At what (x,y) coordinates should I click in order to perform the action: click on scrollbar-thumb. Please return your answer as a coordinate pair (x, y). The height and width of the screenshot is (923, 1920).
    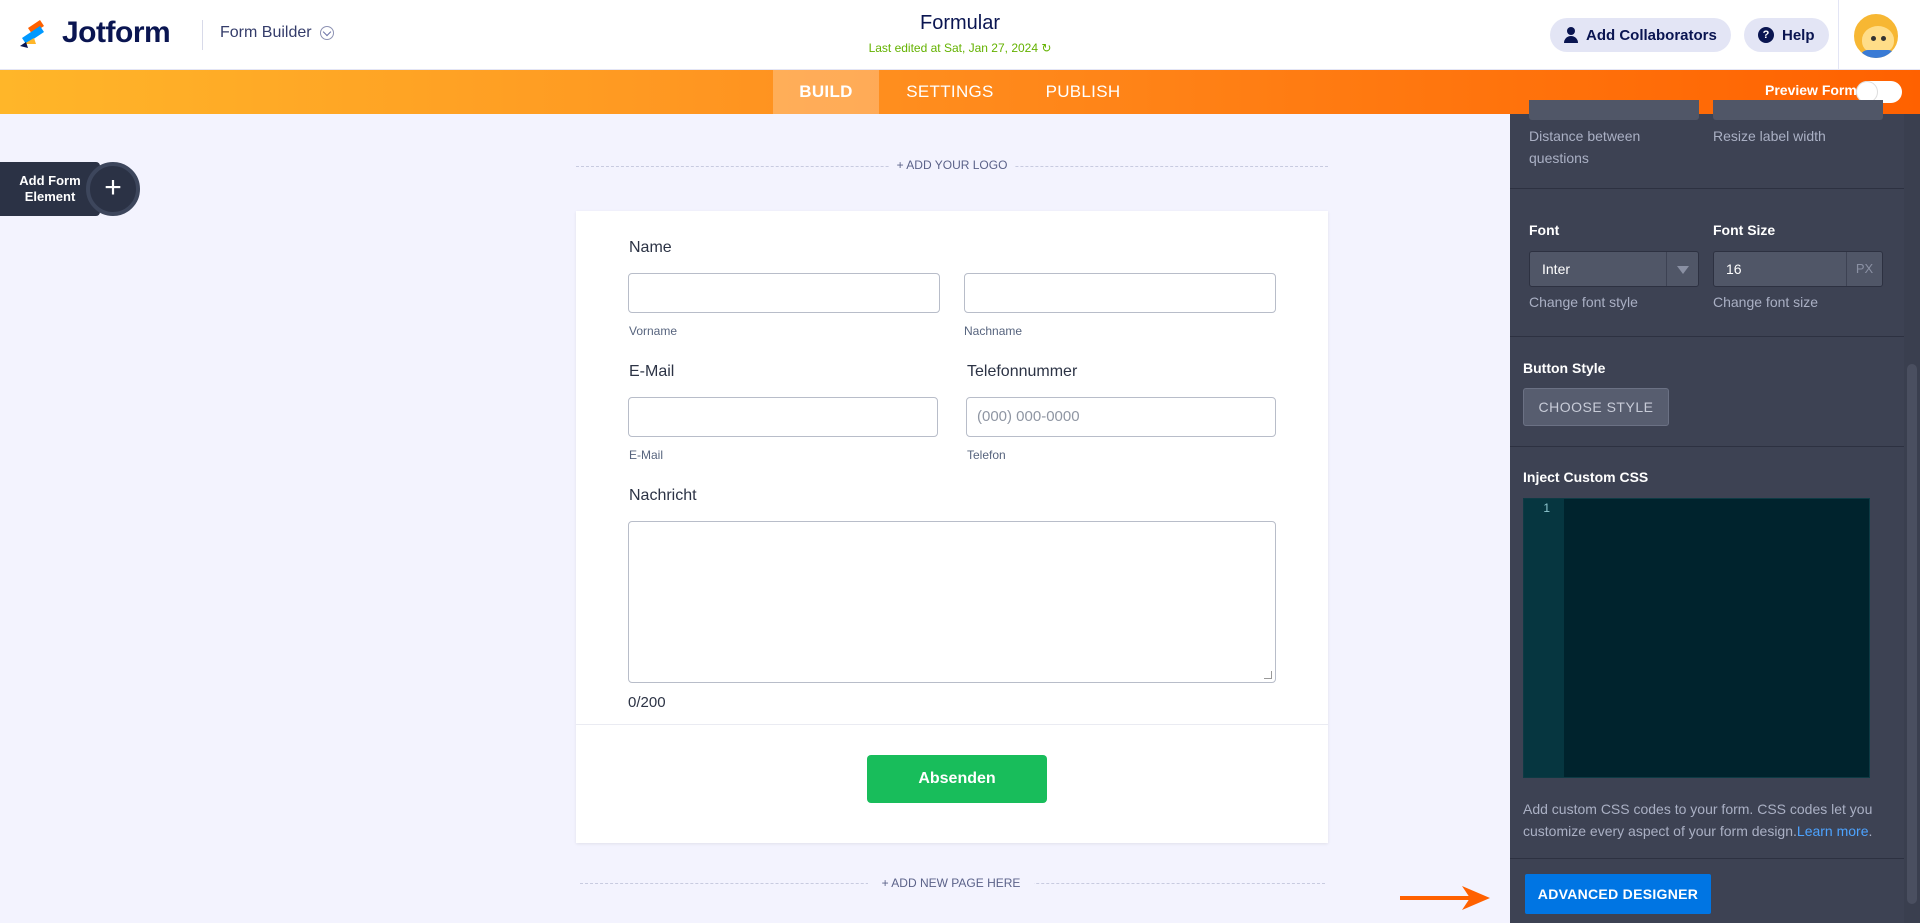
    Looking at the image, I should click on (1912, 634).